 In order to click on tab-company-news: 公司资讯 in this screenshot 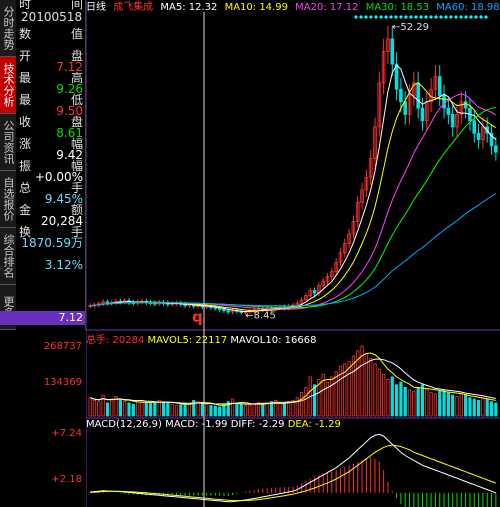, I will do `click(8, 142)`.